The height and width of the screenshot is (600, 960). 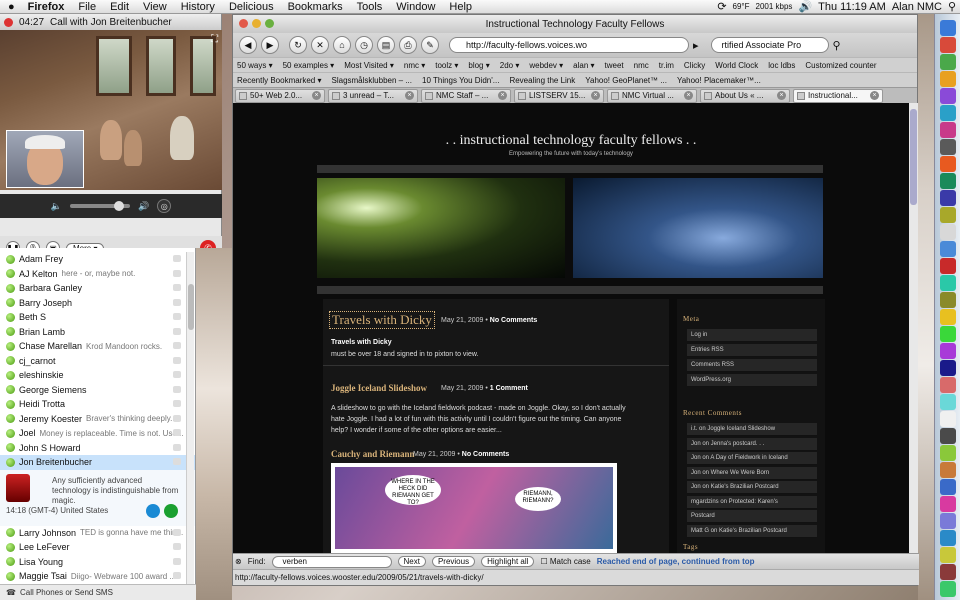 I want to click on bookmark-item: Recently Bookmarked ▾, so click(x=279, y=80).